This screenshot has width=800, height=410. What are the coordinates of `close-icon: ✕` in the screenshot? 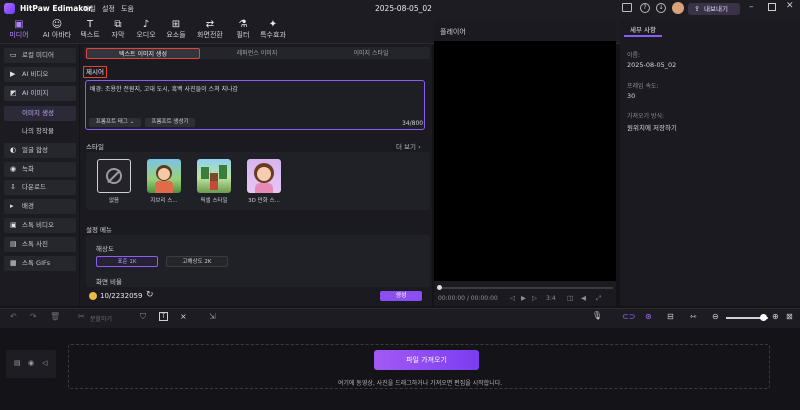 It's located at (790, 6).